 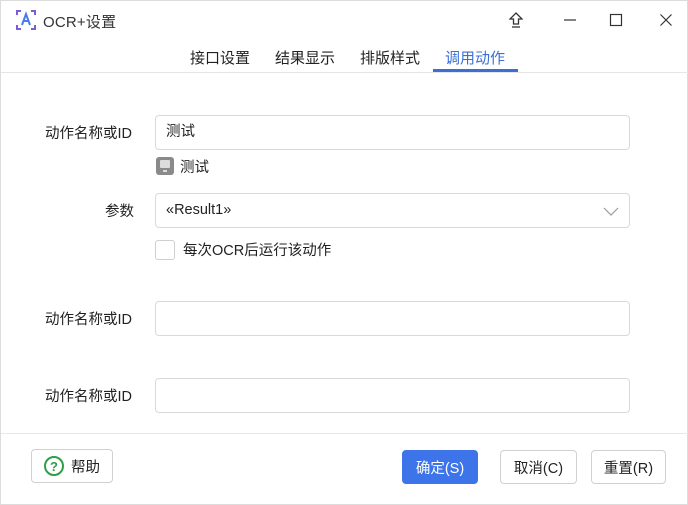 I want to click on close-button, so click(x=665, y=20).